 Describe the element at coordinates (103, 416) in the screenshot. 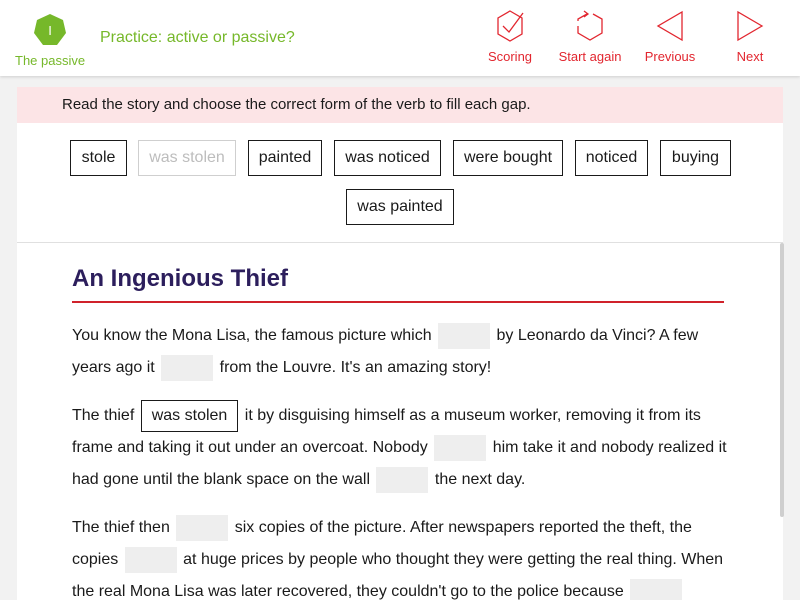

I see `story-text: The thief` at that location.